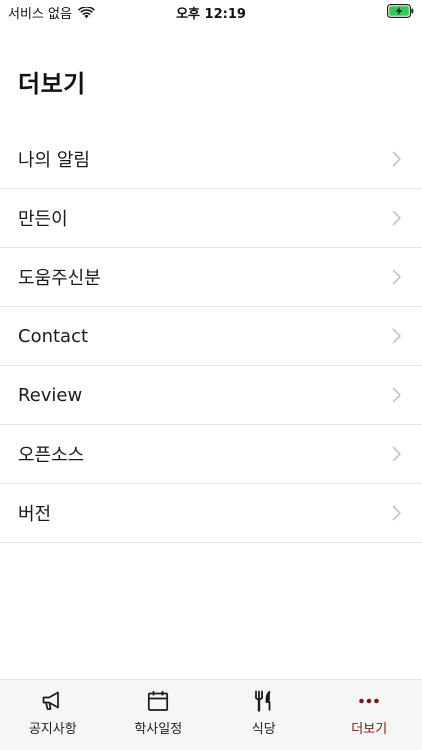 The width and height of the screenshot is (422, 750). Describe the element at coordinates (51, 455) in the screenshot. I see `menu-item-label: 오픈소스` at that location.